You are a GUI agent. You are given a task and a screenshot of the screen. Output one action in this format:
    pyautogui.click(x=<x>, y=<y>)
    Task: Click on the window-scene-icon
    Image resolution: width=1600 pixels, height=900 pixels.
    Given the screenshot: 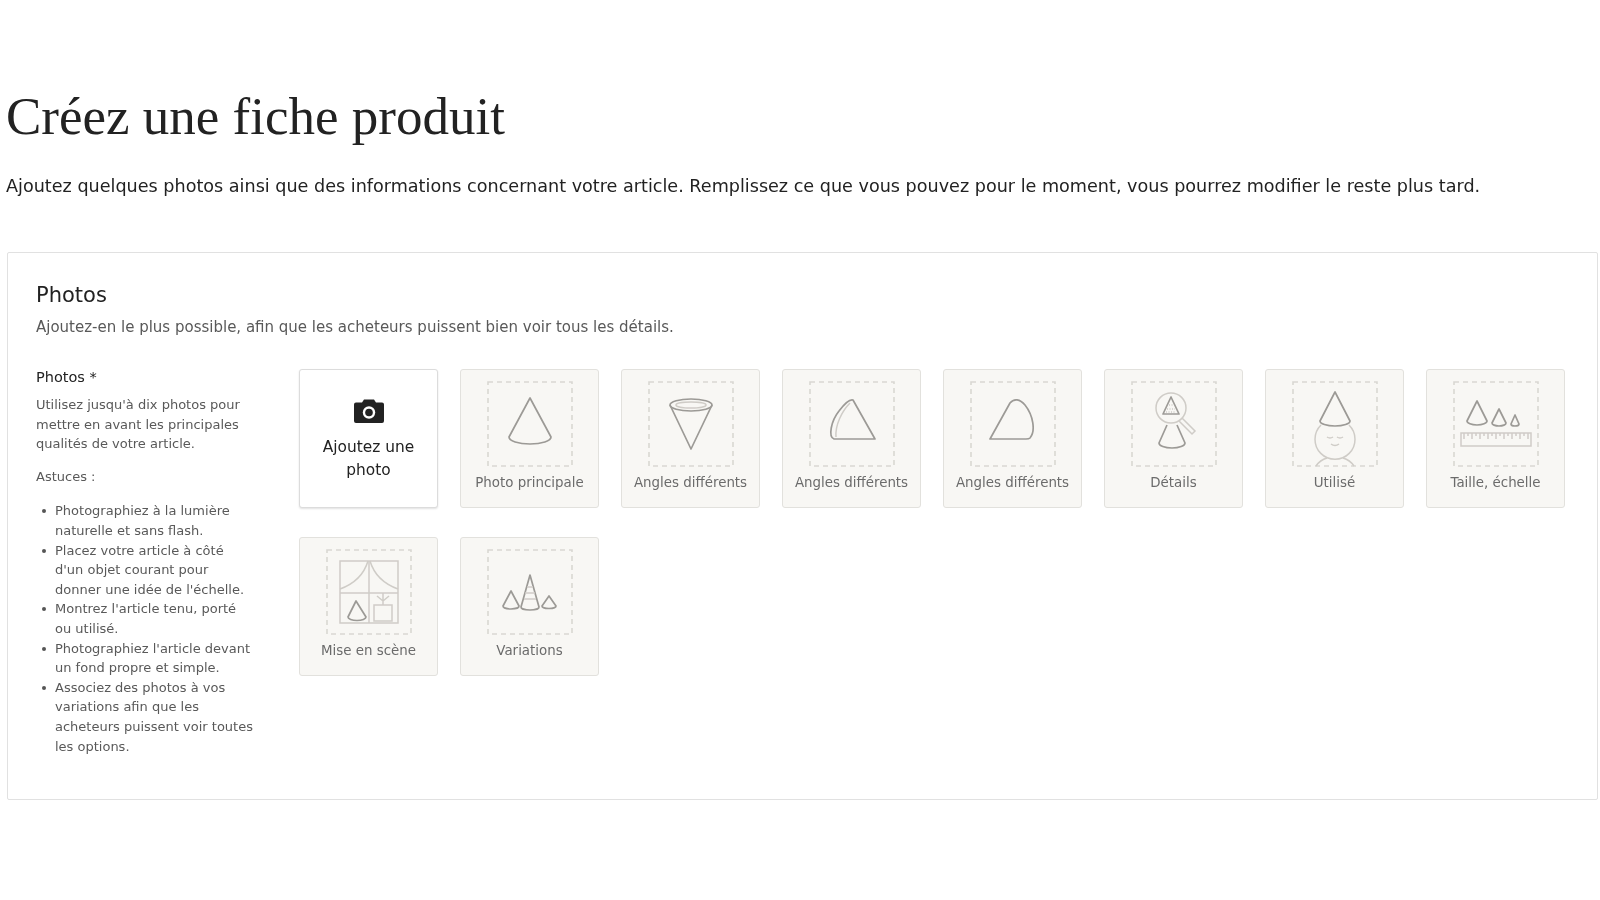 What is the action you would take?
    pyautogui.click(x=368, y=592)
    